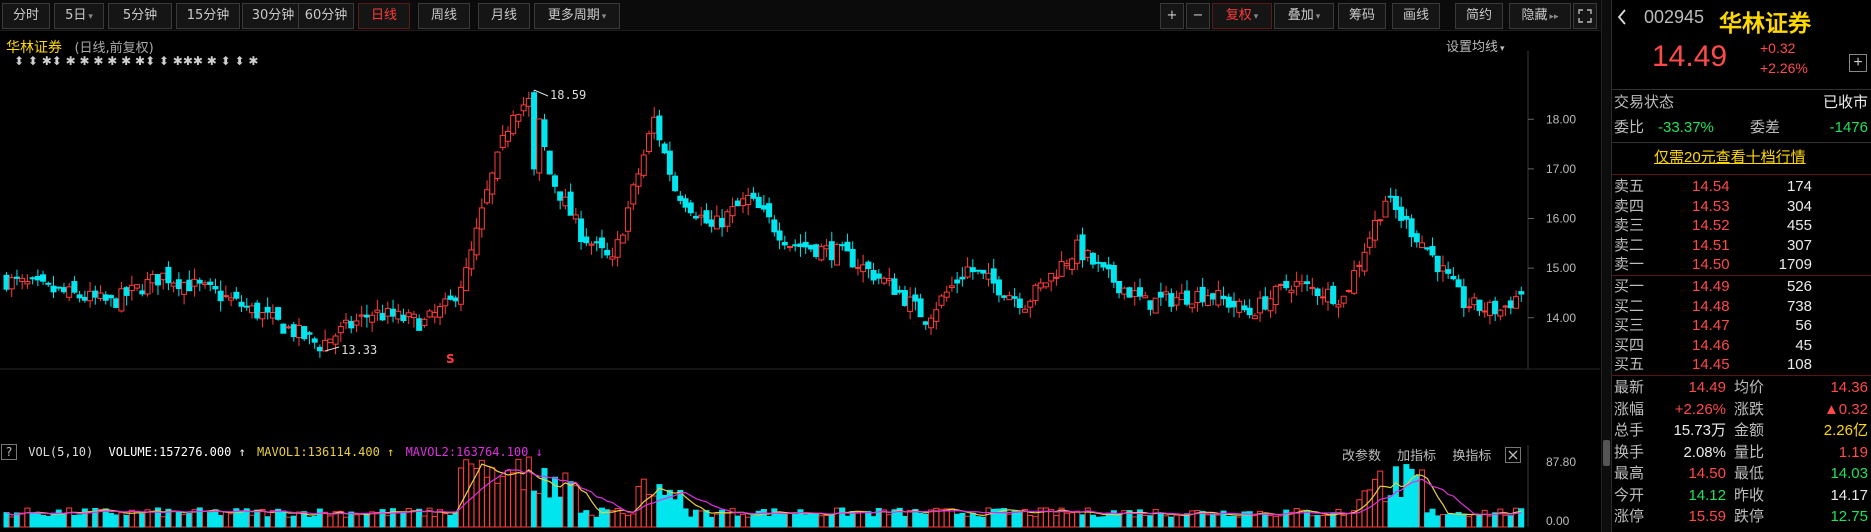 The height and width of the screenshot is (532, 1871). Describe the element at coordinates (1741, 226) in the screenshot. I see `ask-row: 卖三 14.52 455` at that location.